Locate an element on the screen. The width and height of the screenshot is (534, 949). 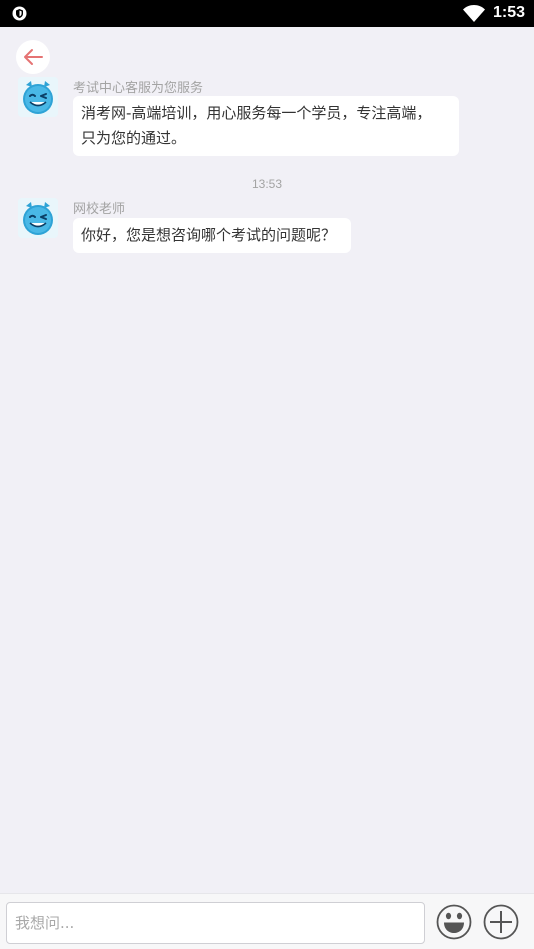
message-line: 你好，您是想咨询哪个考试的问题呢？ is located at coordinates (209, 235).